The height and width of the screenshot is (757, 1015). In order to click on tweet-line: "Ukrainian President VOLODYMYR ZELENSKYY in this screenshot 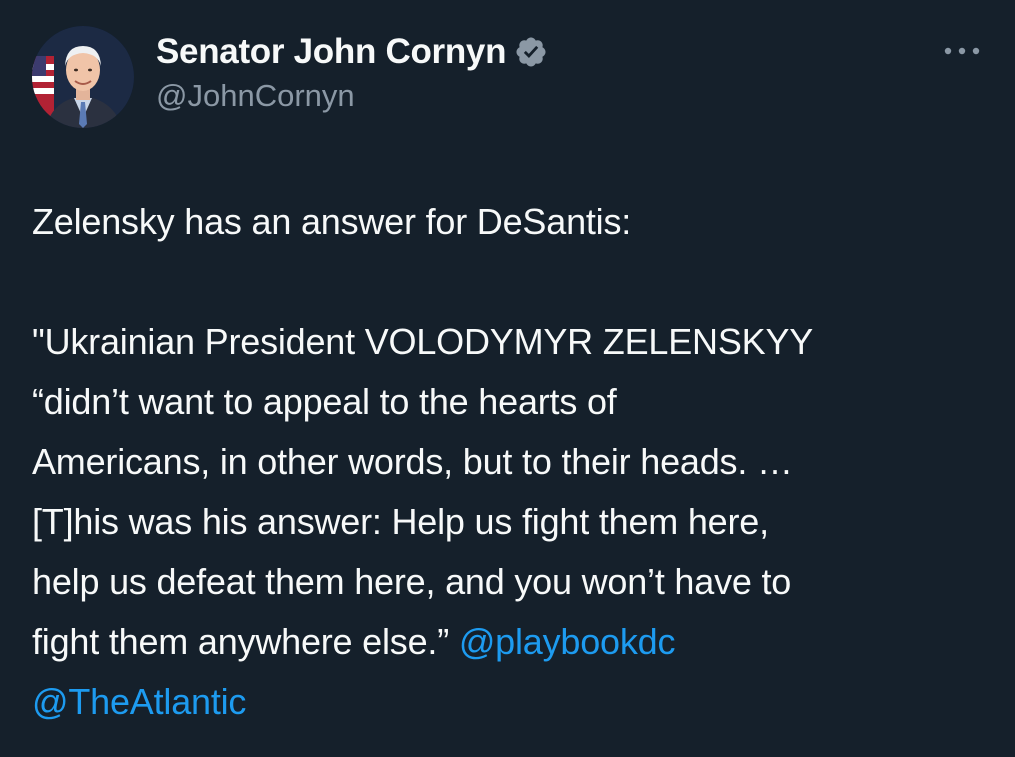, I will do `click(423, 341)`.